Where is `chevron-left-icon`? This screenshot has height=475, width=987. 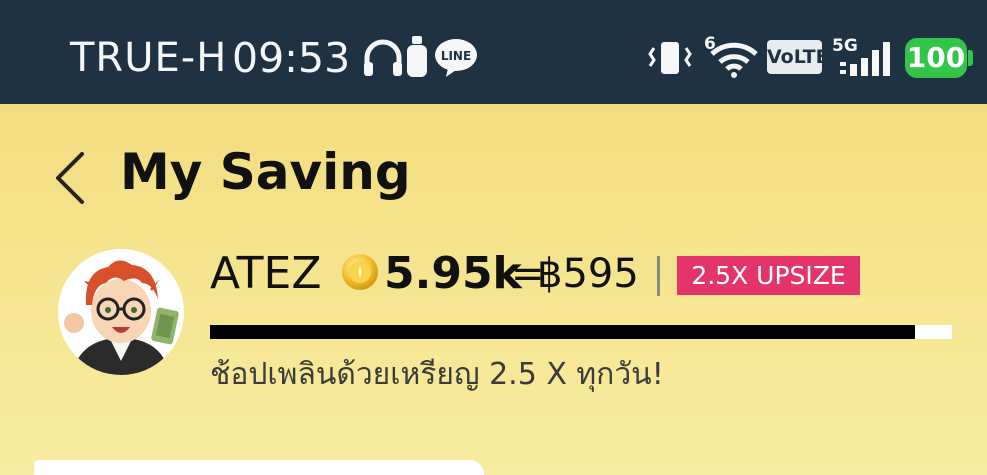 chevron-left-icon is located at coordinates (70, 178).